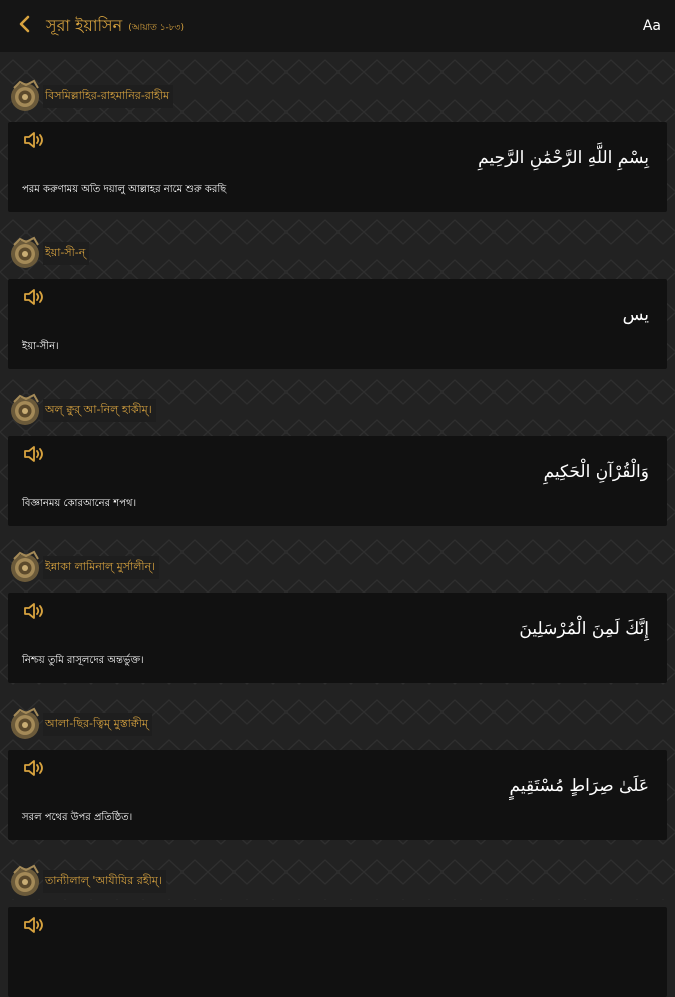 This screenshot has width=675, height=997. What do you see at coordinates (77, 817) in the screenshot?
I see `ayah-translation: সরল পথের উপর প্রতিষ্ঠিত।` at bounding box center [77, 817].